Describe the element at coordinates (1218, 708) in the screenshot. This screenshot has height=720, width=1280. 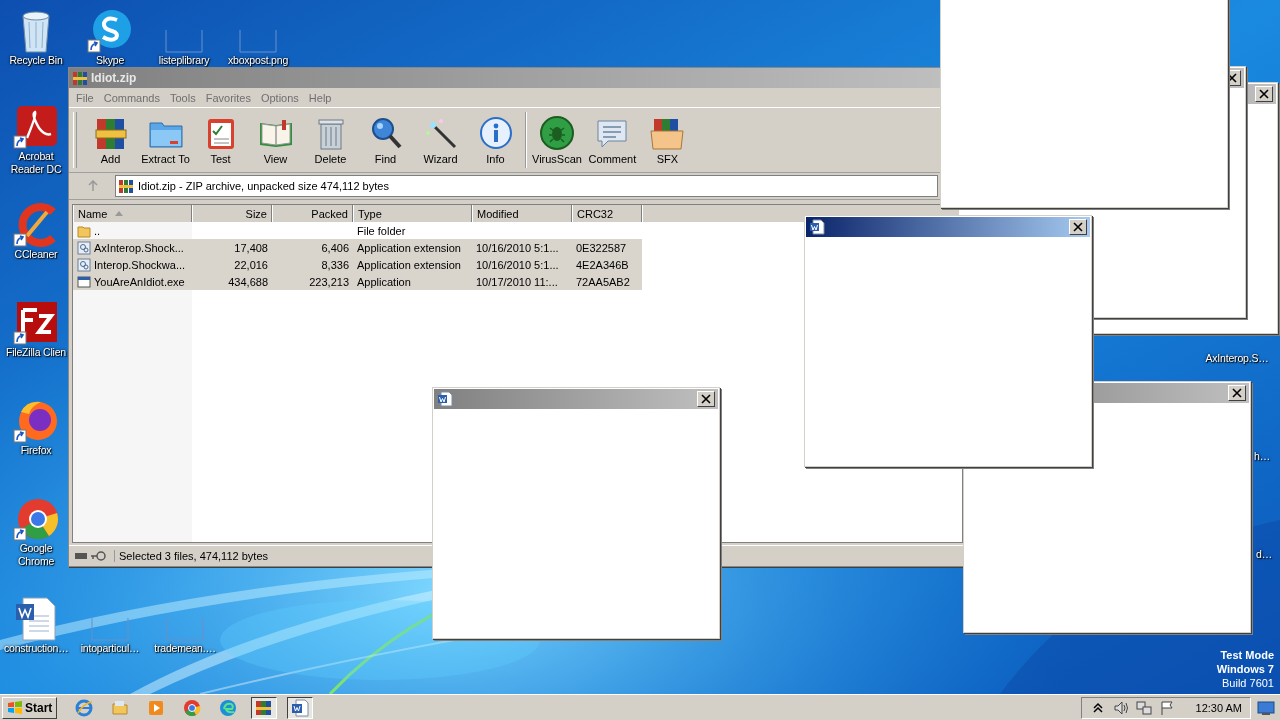
I see `clock: 12:30 AM` at that location.